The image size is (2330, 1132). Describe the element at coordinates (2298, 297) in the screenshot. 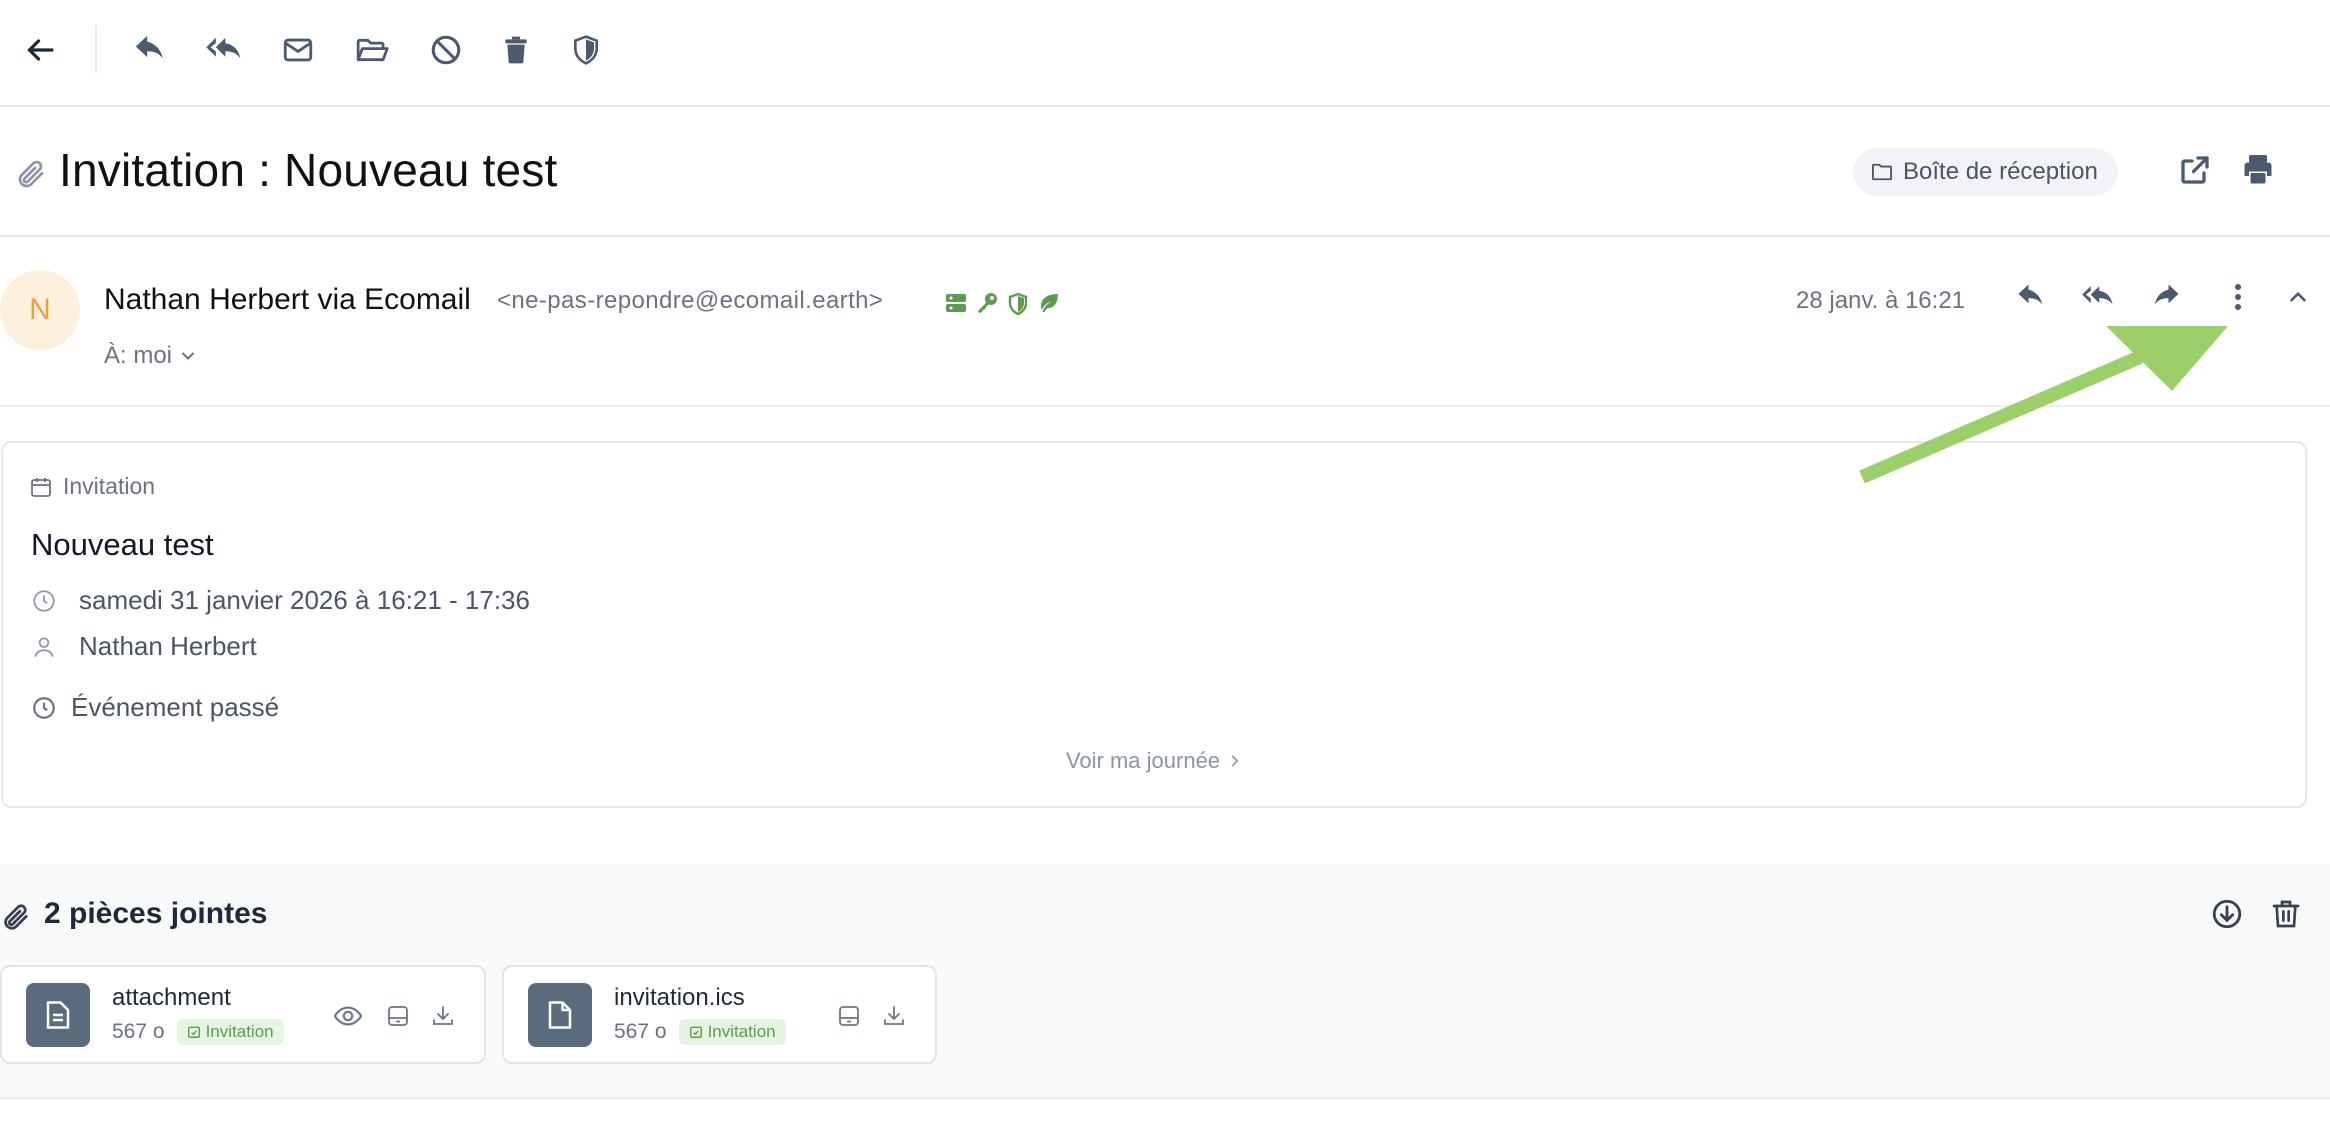

I see `collapse-chevron-icon` at that location.